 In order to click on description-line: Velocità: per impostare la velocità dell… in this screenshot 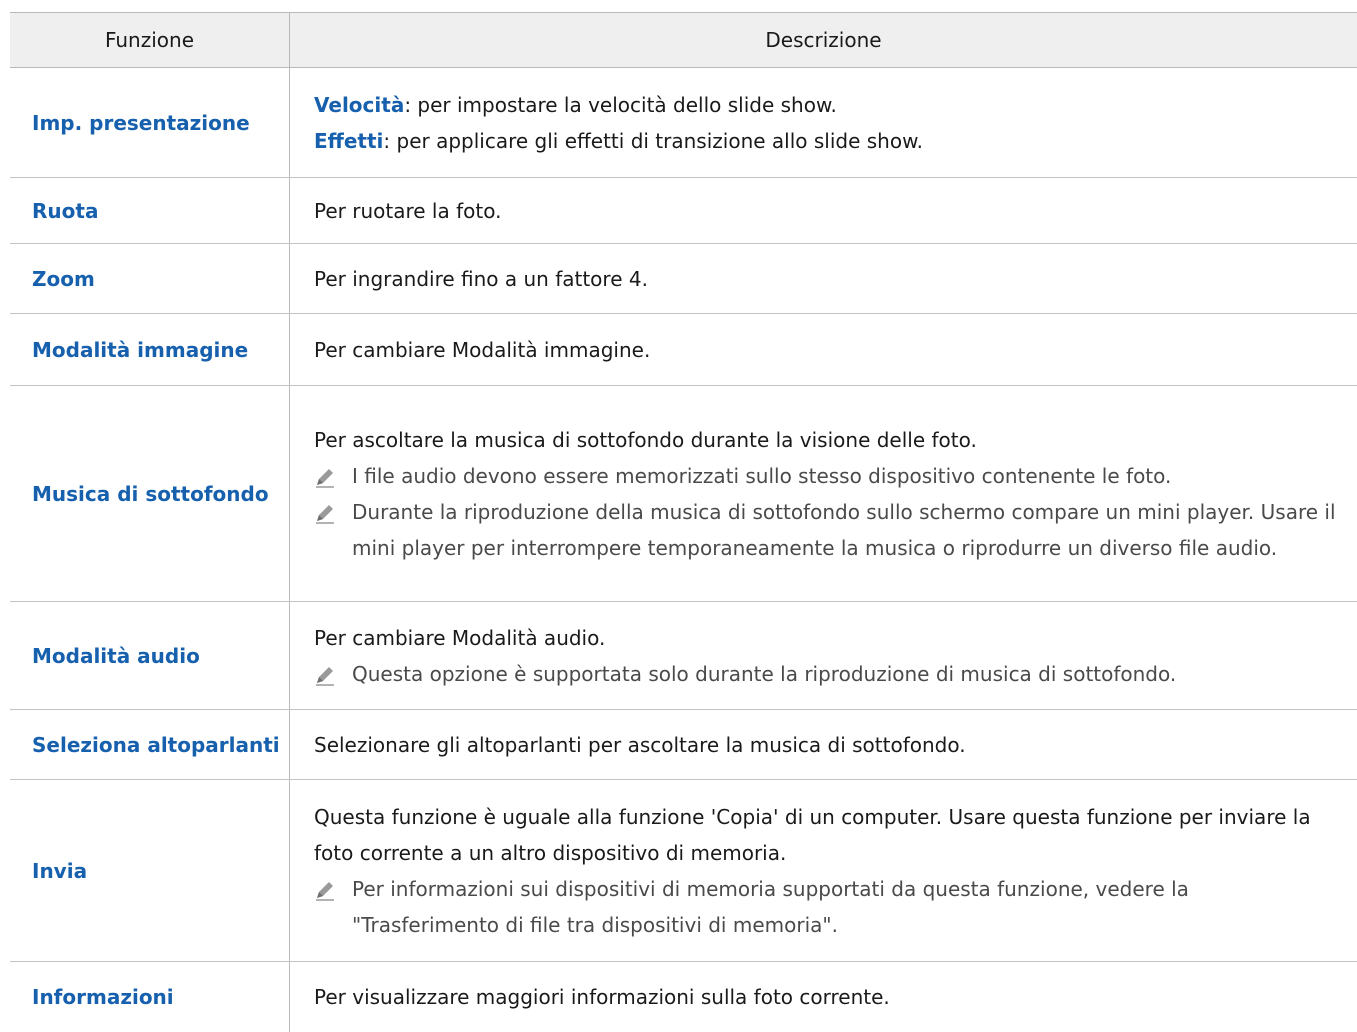, I will do `click(835, 105)`.